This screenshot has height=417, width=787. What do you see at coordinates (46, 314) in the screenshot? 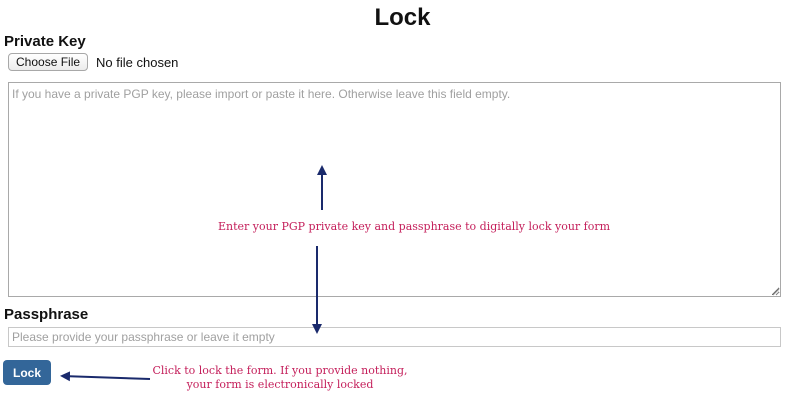
I see `passphrase-label: Passphrase` at bounding box center [46, 314].